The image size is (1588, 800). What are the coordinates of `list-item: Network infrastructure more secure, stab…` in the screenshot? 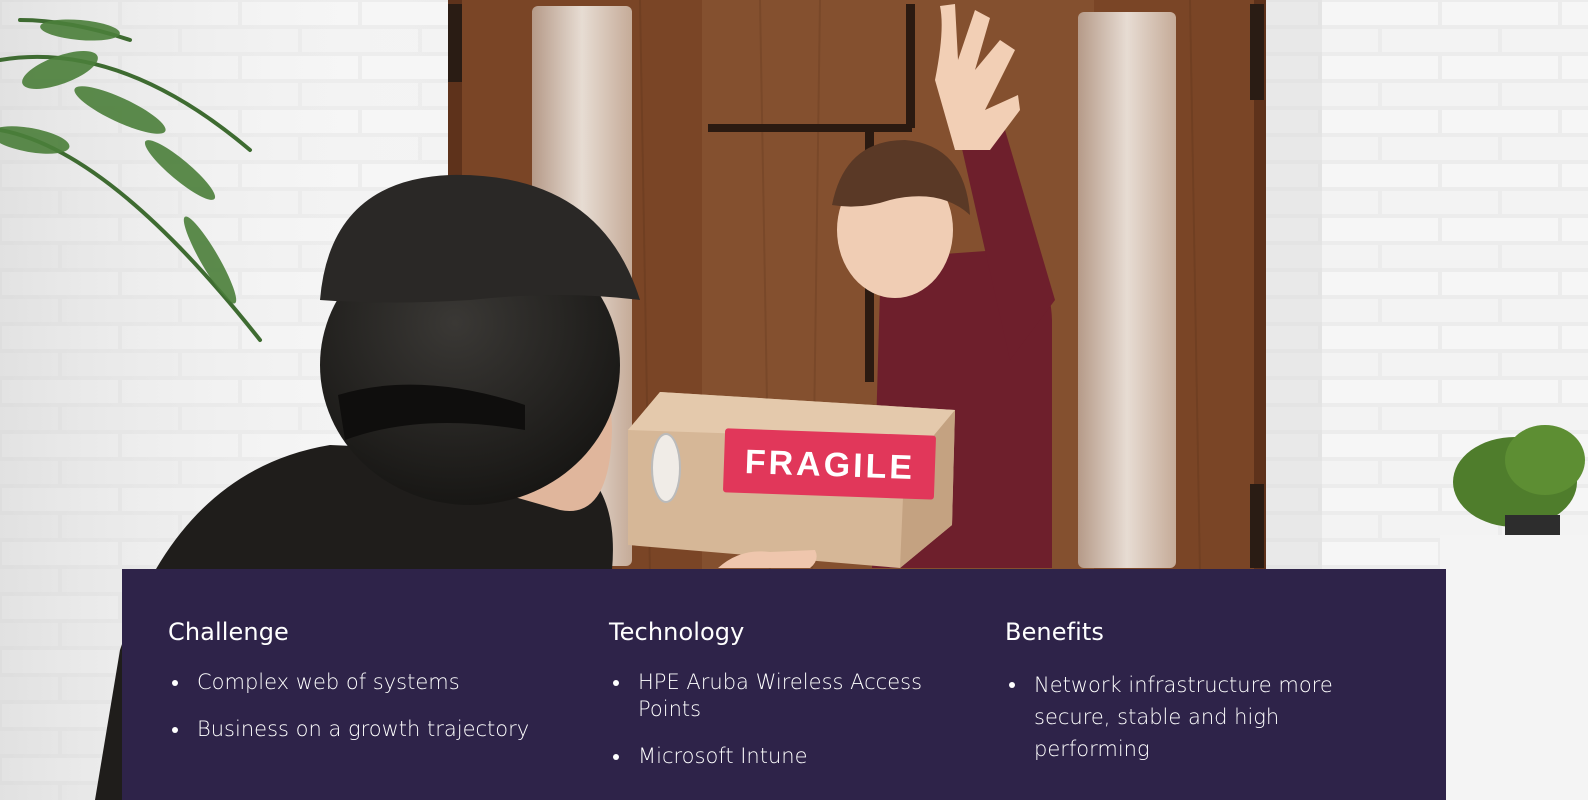 It's located at (1185, 717).